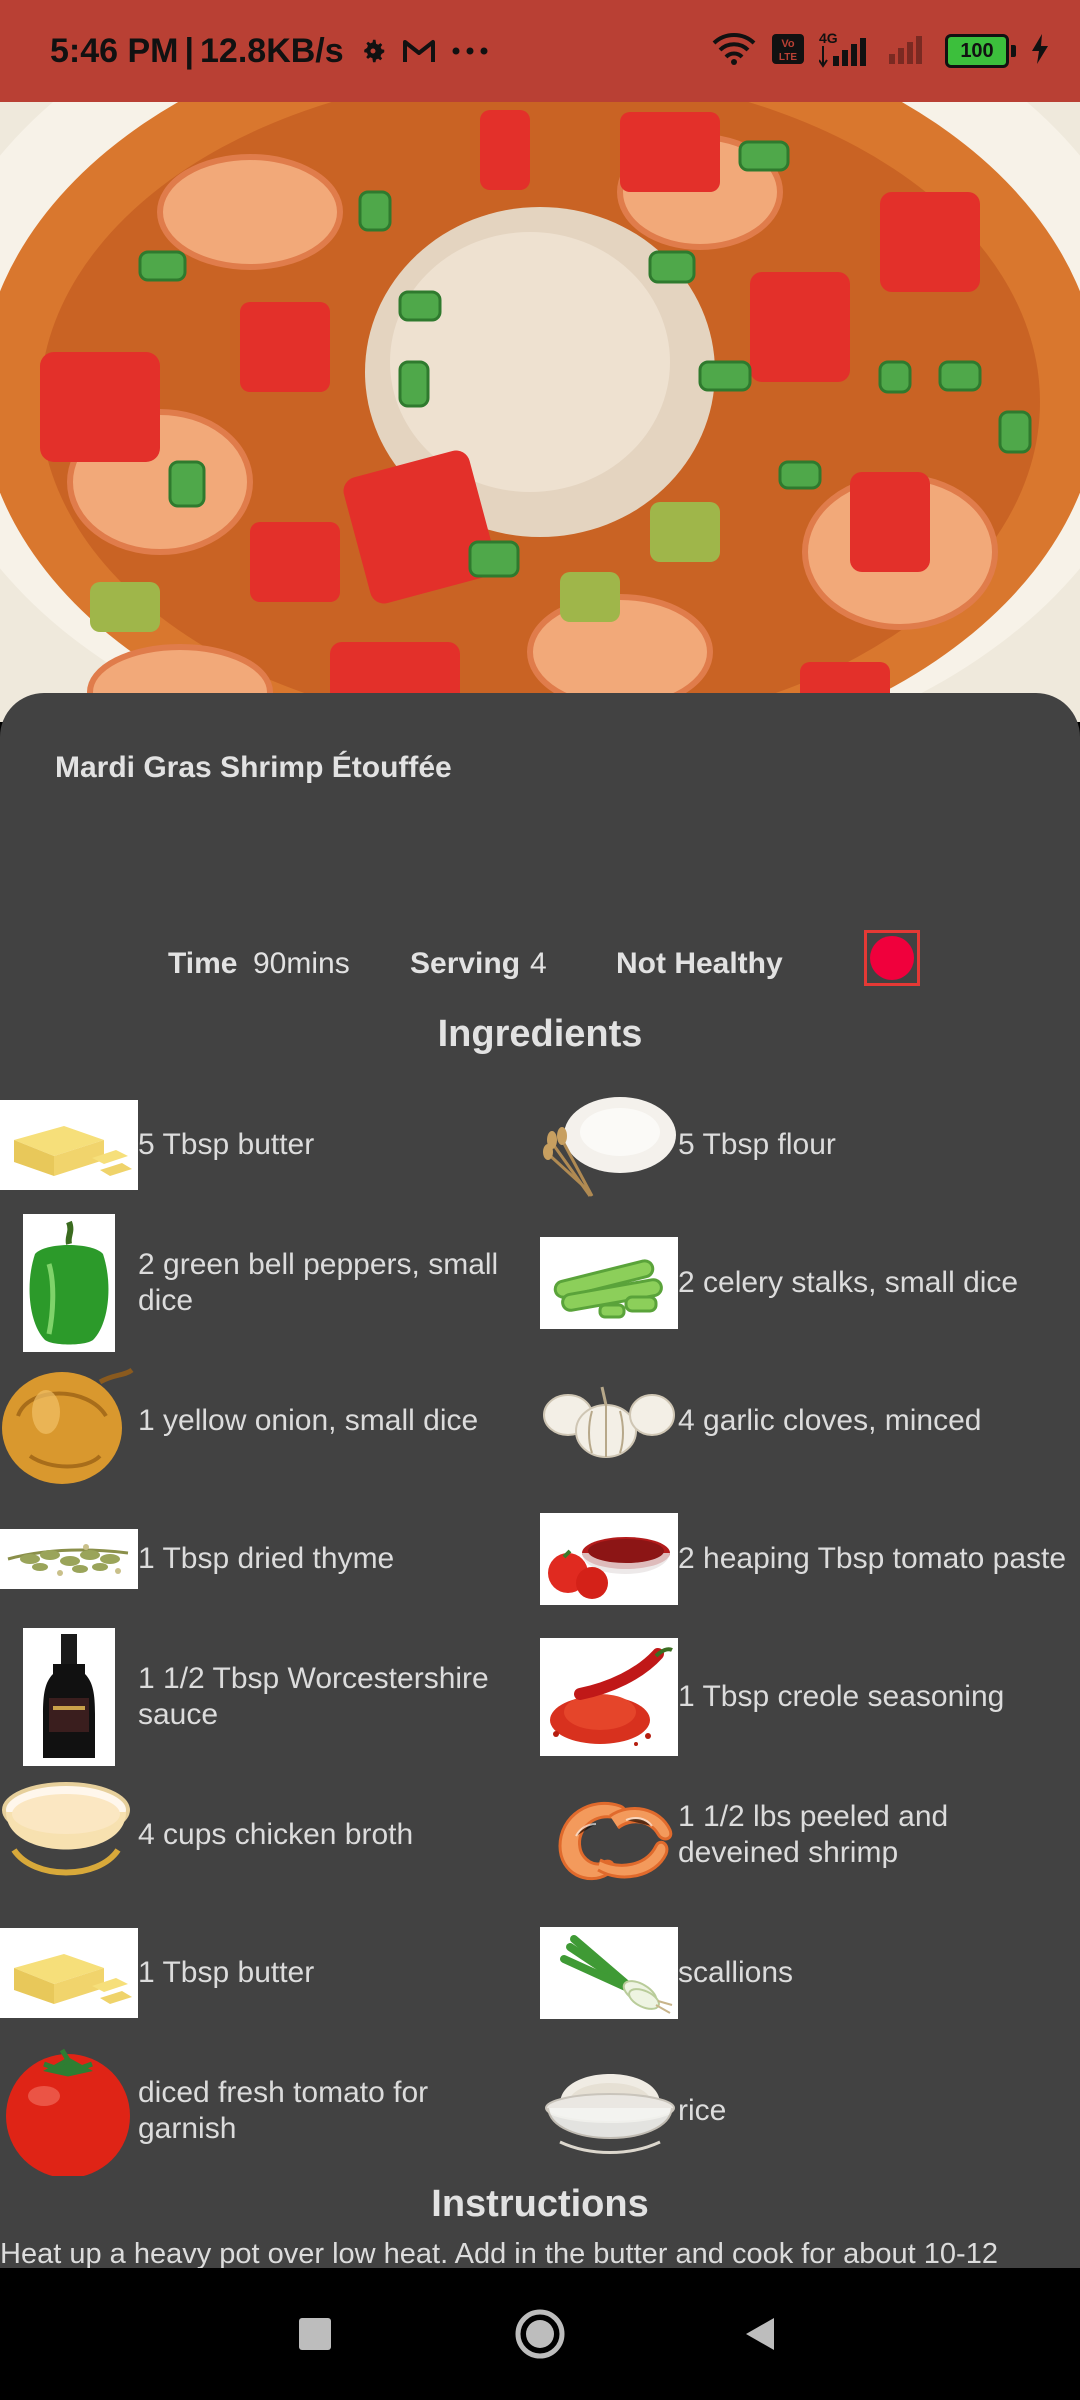 The image size is (1080, 2400). What do you see at coordinates (318, 1282) in the screenshot?
I see `ingredient-text: 2 green bell peppers, small dice` at bounding box center [318, 1282].